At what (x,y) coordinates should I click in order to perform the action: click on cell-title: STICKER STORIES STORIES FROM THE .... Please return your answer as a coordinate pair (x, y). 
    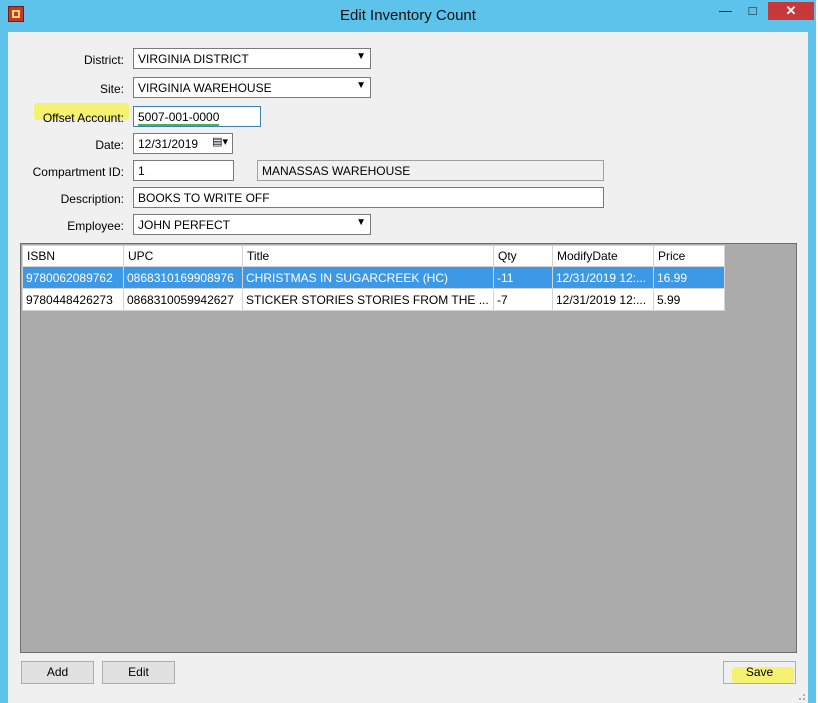
    Looking at the image, I should click on (368, 299).